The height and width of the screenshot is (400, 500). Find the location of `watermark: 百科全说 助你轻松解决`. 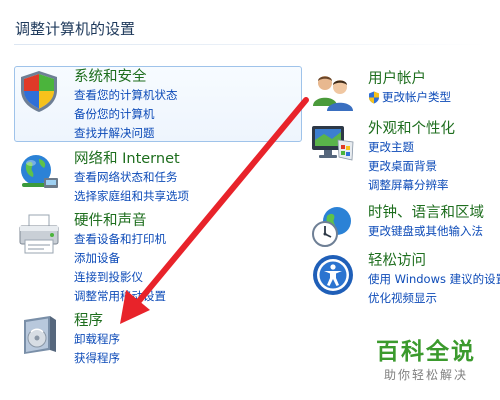

watermark: 百科全说 助你轻松解决 is located at coordinates (426, 361).